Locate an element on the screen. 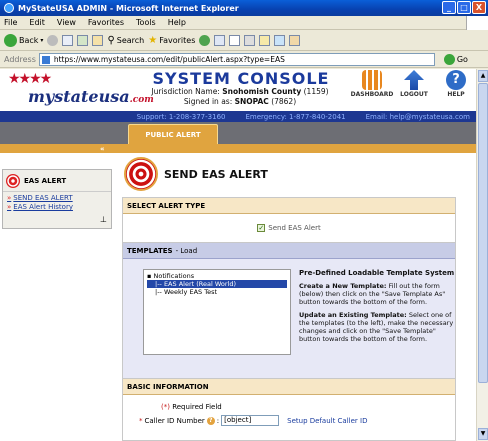 This screenshot has height=441, width=488. jurisdiction-value: Snohomish County is located at coordinates (262, 91).